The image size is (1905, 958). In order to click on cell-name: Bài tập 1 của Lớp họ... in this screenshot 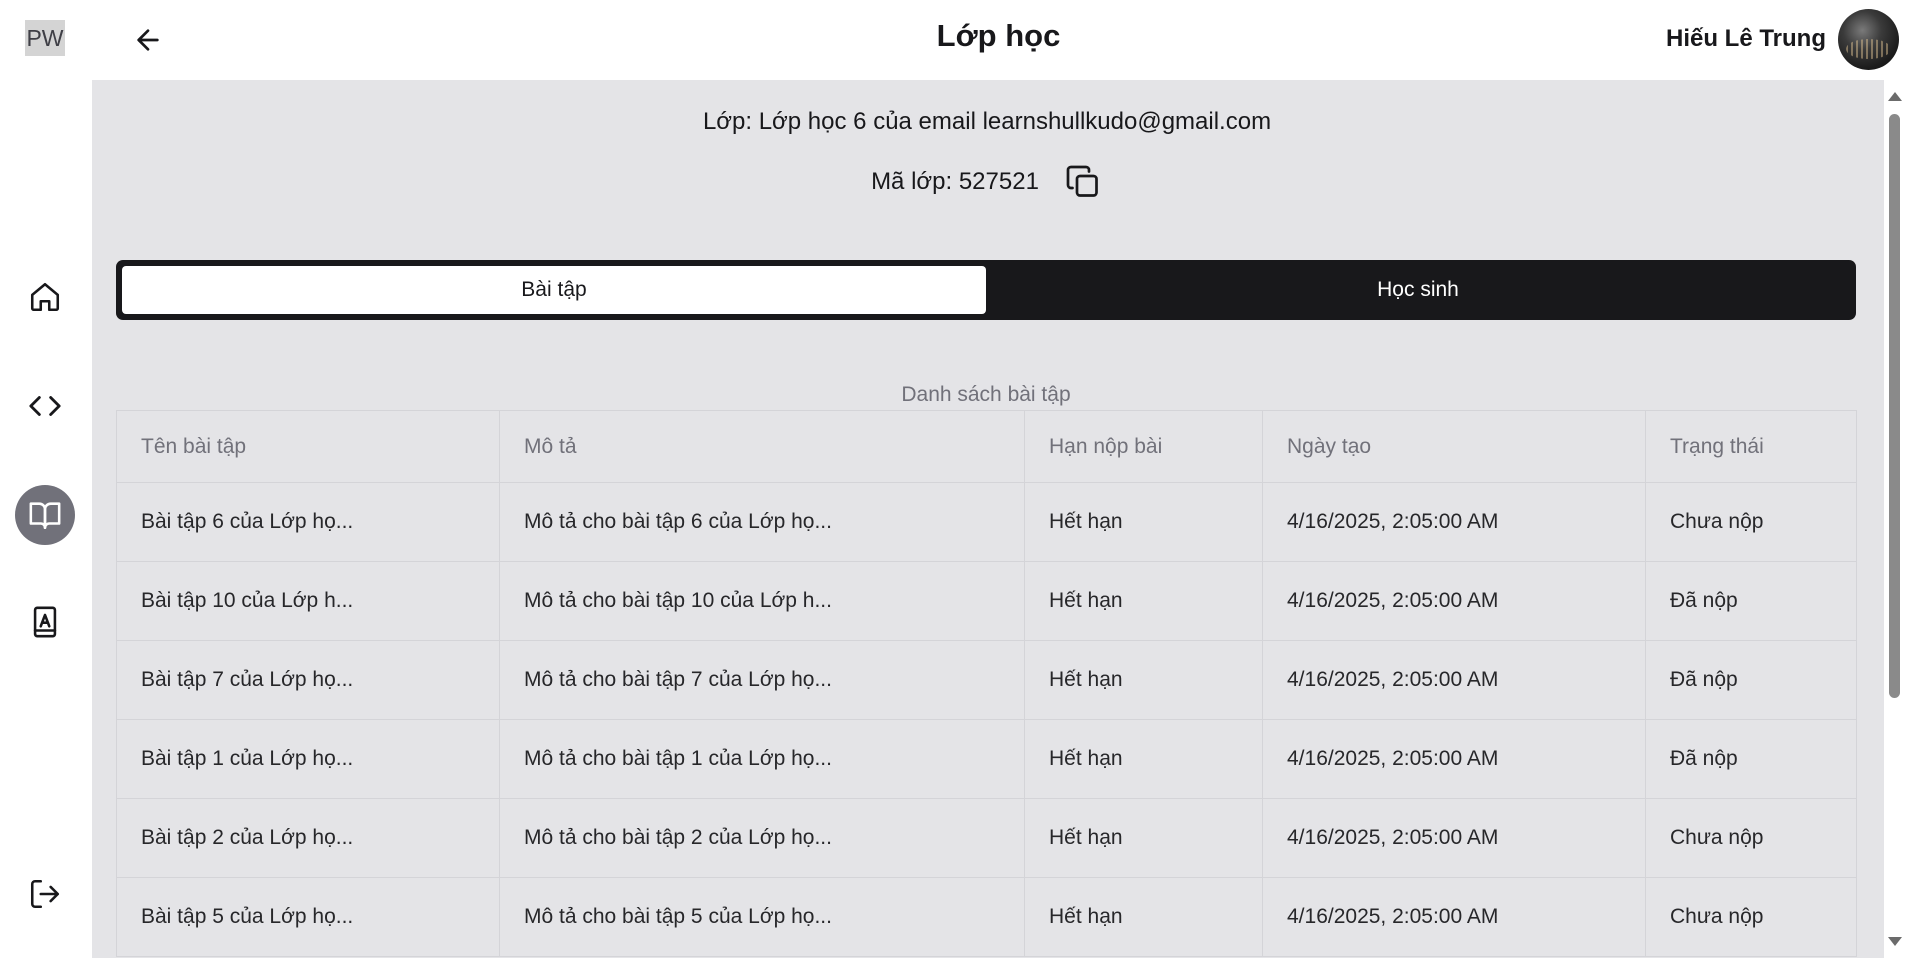, I will do `click(308, 759)`.